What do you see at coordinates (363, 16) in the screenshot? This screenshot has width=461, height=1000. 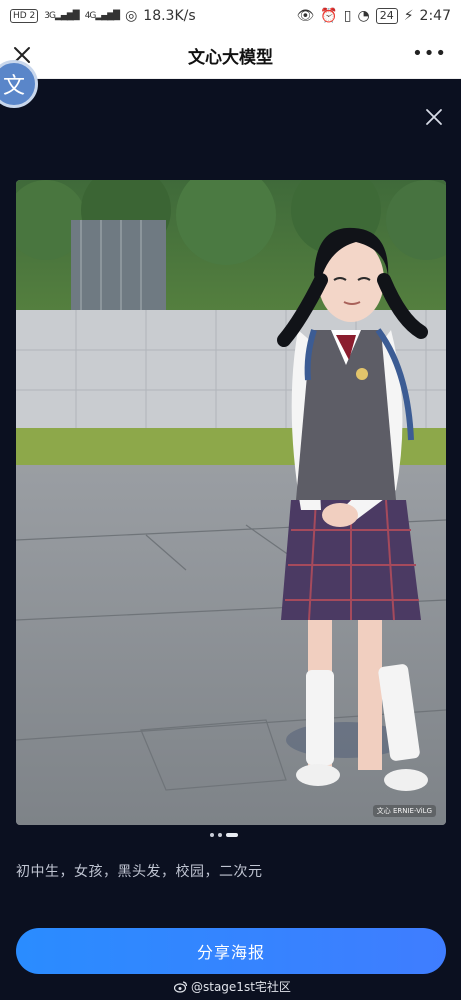 I see `speed-icon: ◔` at bounding box center [363, 16].